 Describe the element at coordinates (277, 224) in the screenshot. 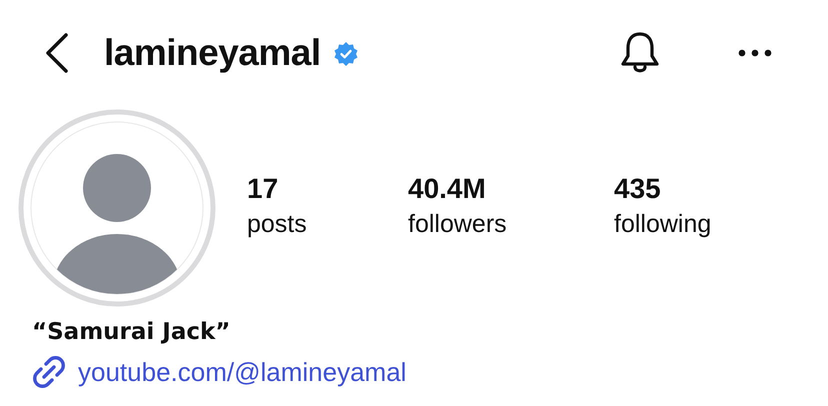

I see `stat-label: posts` at that location.